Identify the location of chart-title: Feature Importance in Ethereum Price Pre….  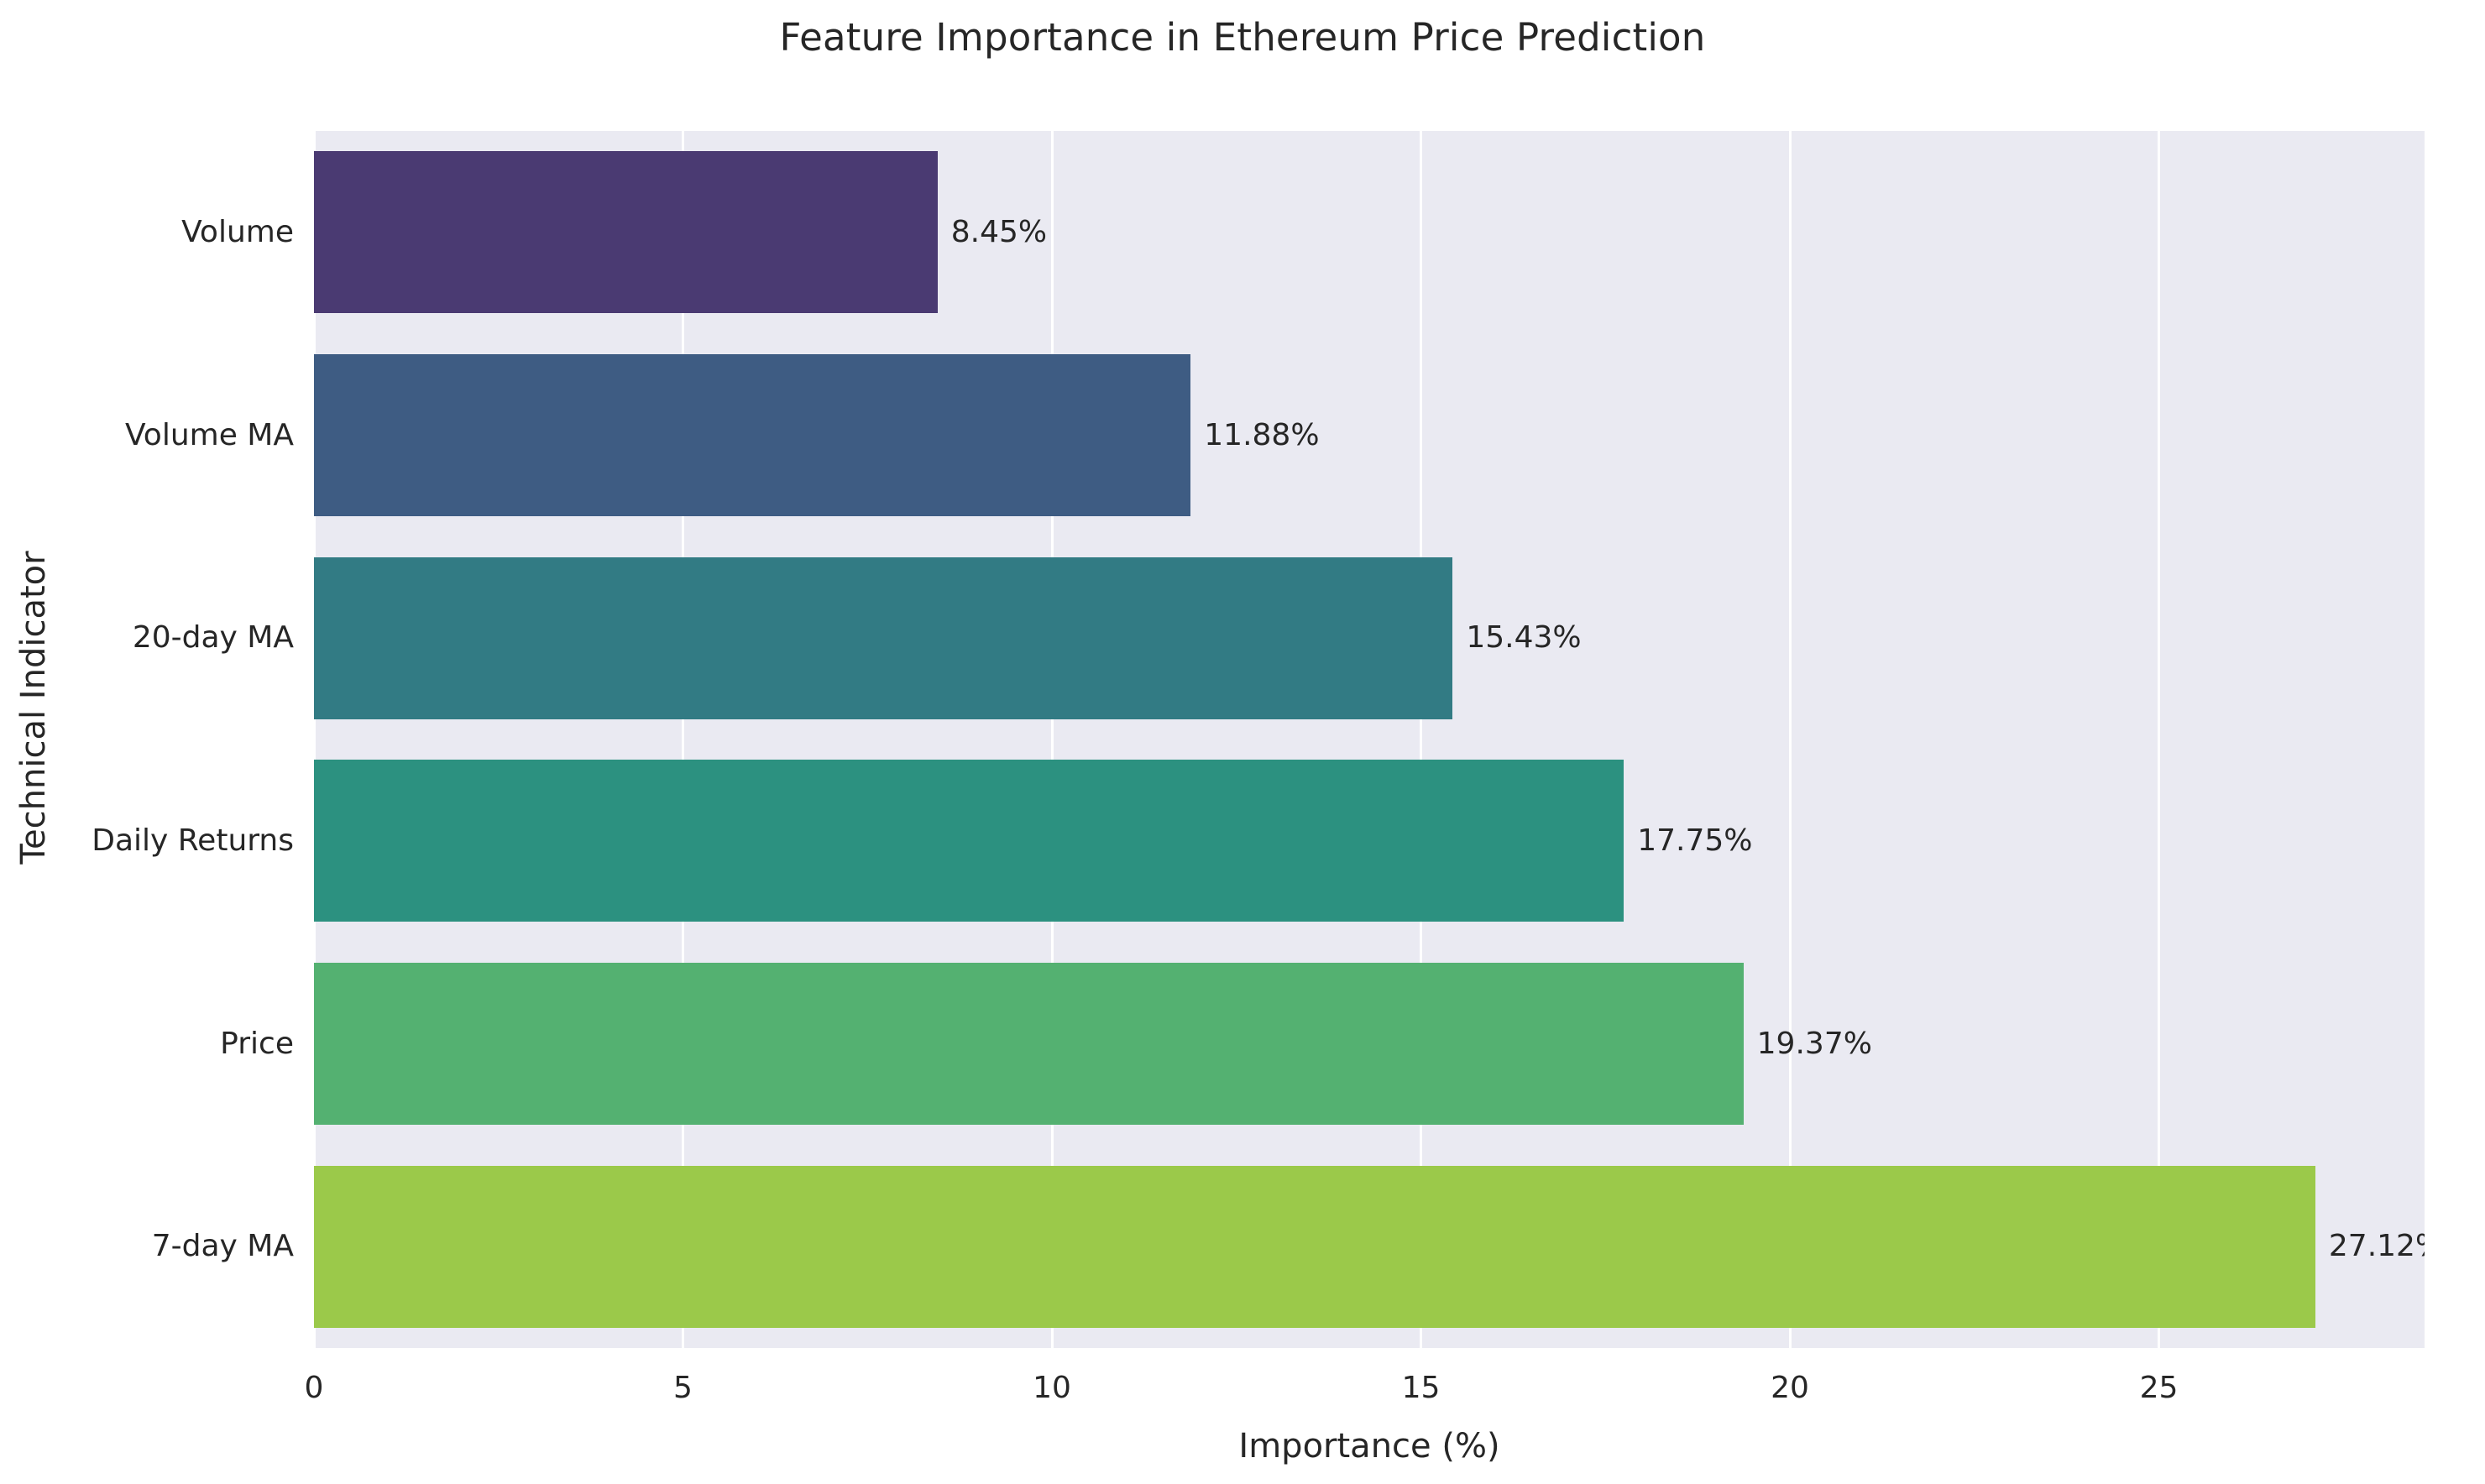
(1242, 37).